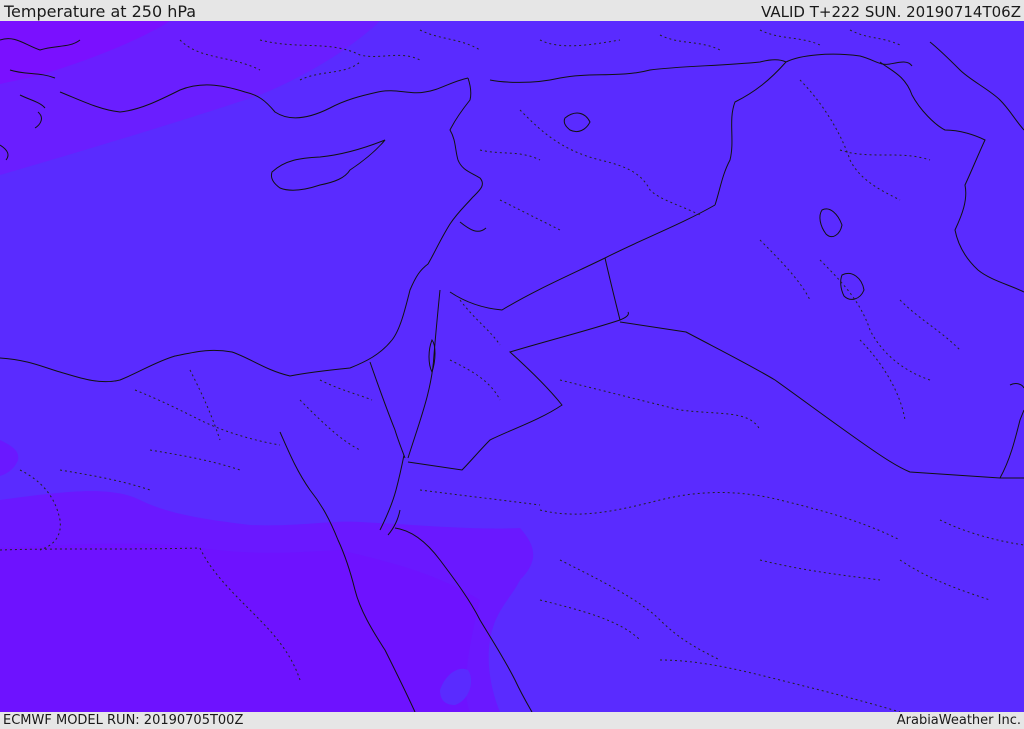  I want to click on field-warm-south-core, so click(240, 627).